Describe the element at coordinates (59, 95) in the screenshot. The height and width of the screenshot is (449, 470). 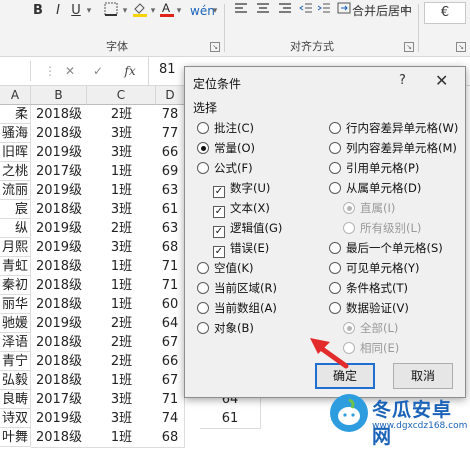
I see `column-header-b: B` at that location.